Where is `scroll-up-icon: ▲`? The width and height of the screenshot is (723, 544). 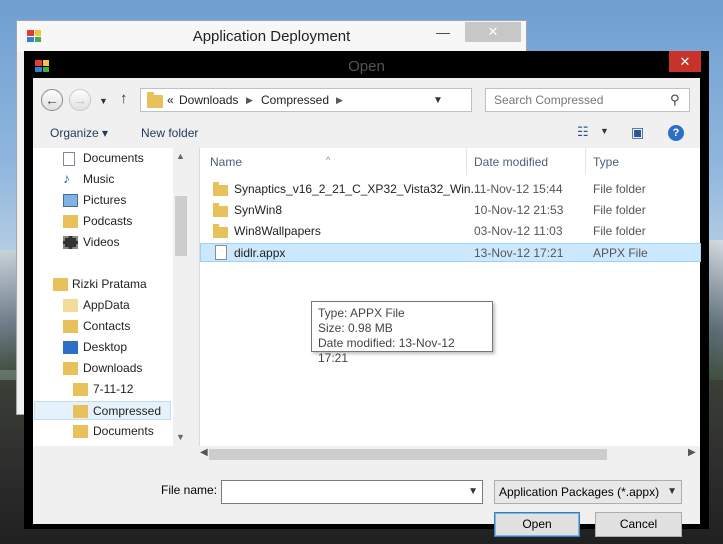
scroll-up-icon: ▲ is located at coordinates (180, 156).